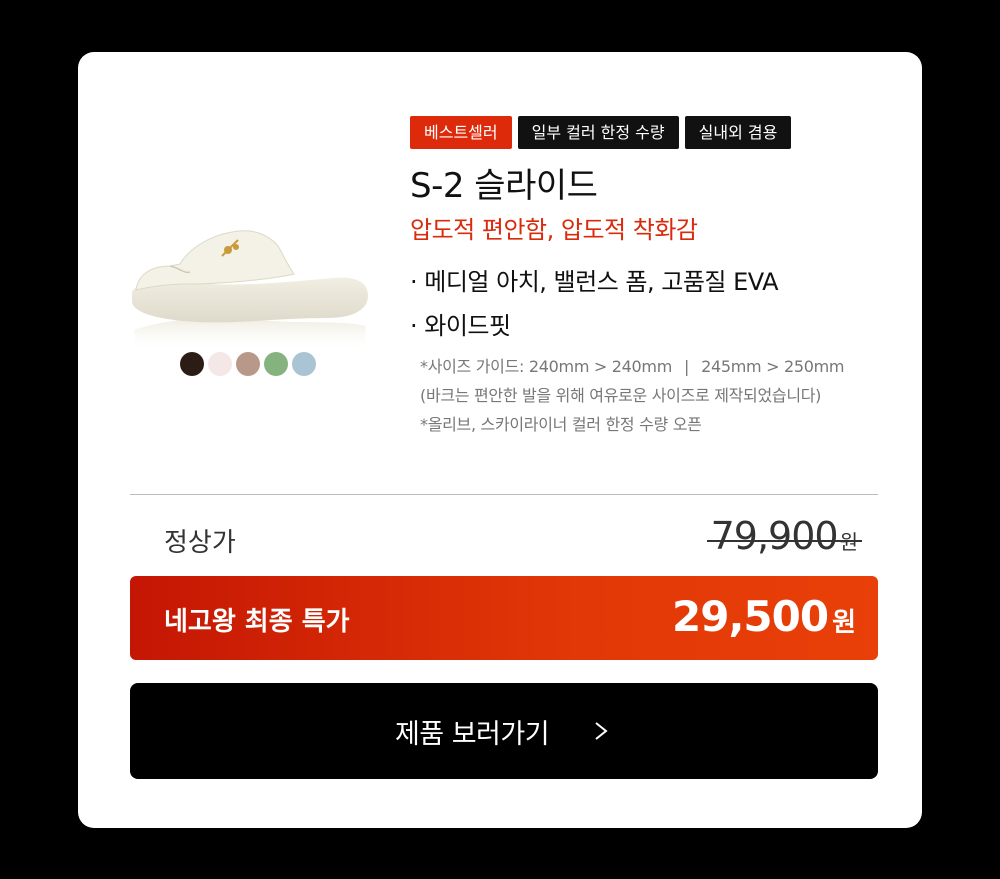 This screenshot has width=1000, height=879. I want to click on regular-price-label: 정상가, so click(200, 543).